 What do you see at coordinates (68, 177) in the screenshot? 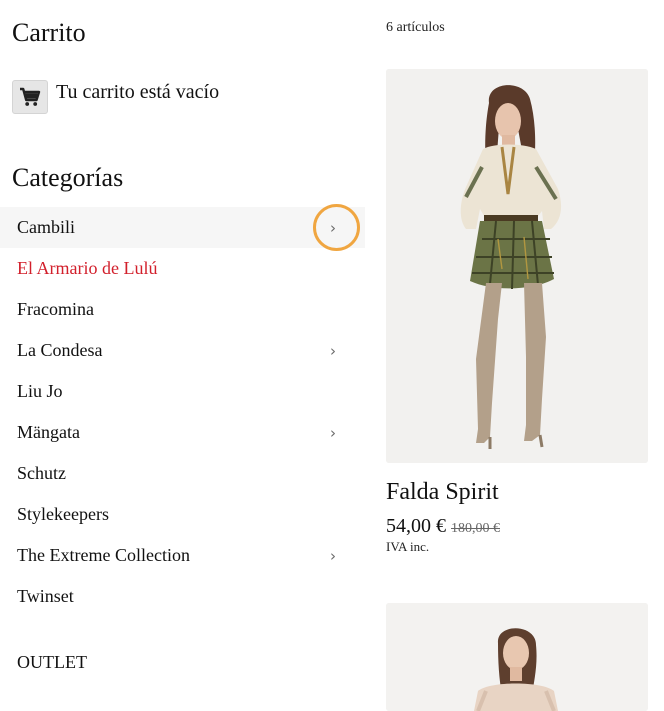
I see `categories-title: Categorías` at bounding box center [68, 177].